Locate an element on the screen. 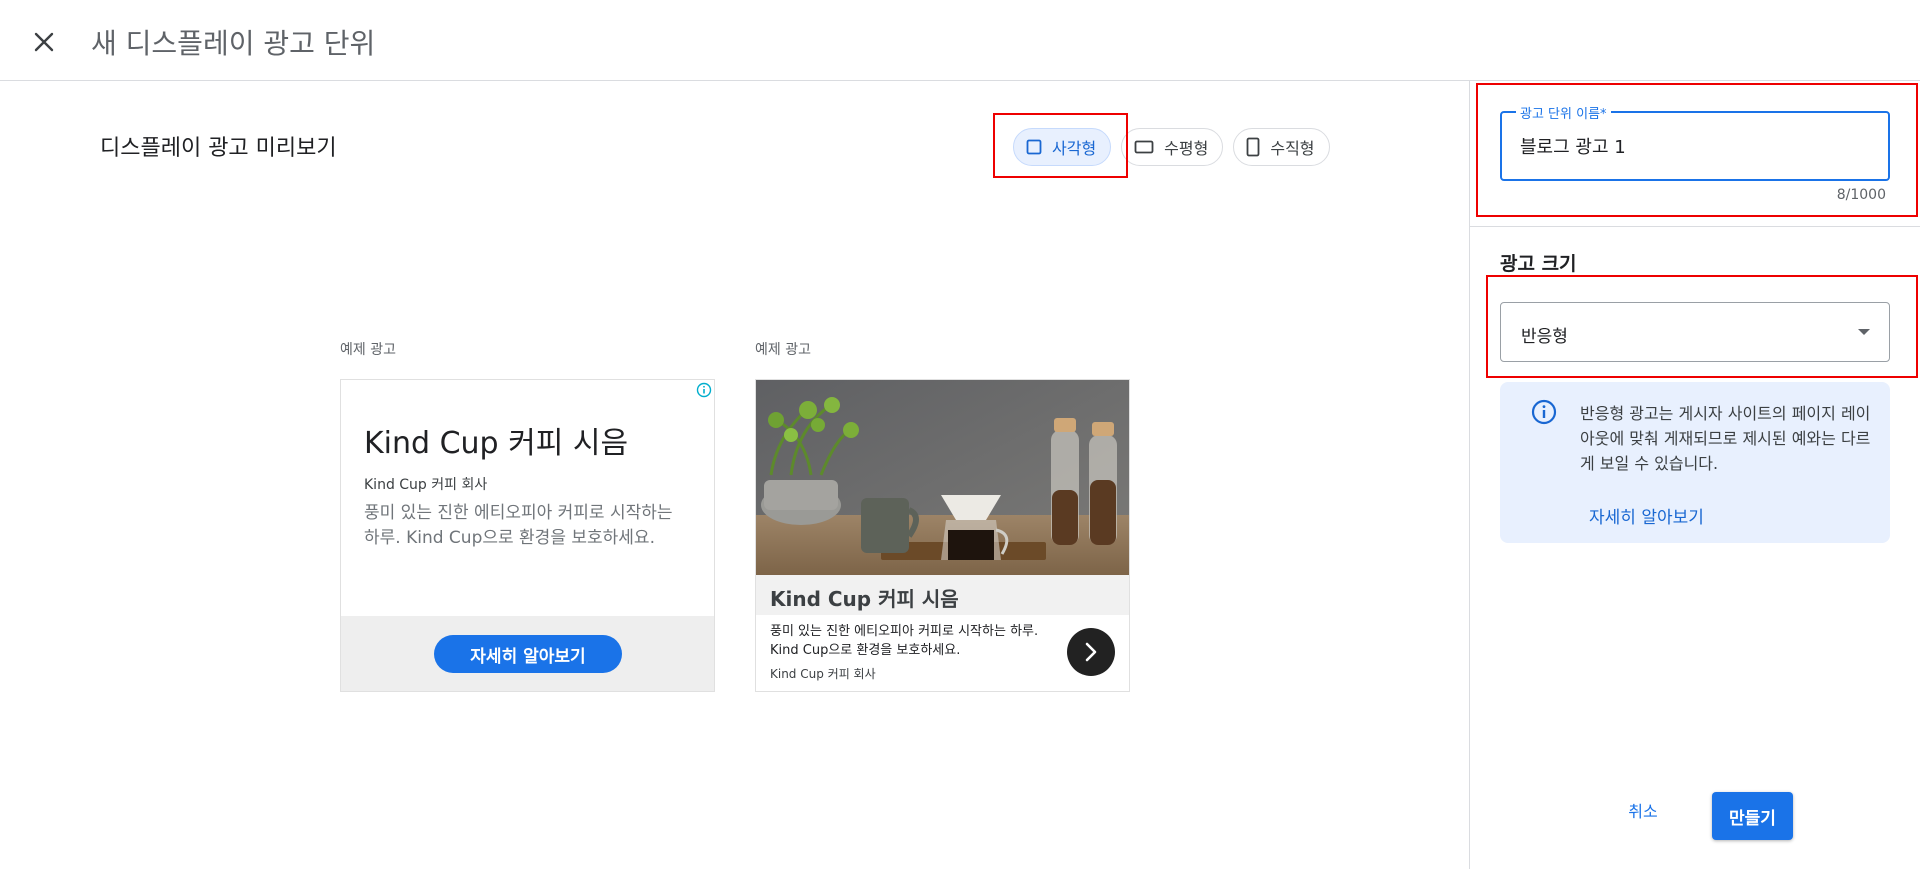  shape-chip-vertical: 수직형 is located at coordinates (1281, 147).